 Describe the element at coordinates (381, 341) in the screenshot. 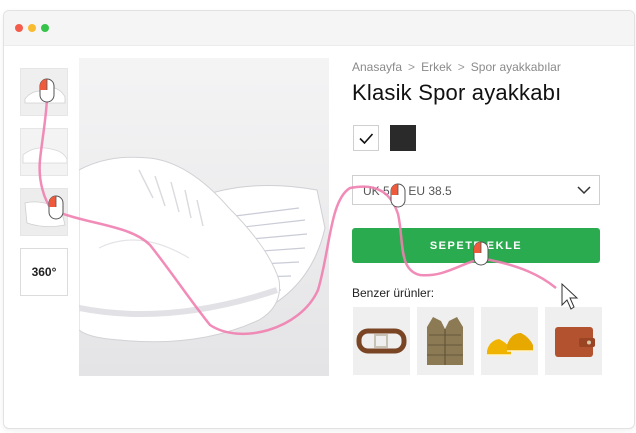

I see `similar-product-belt` at that location.